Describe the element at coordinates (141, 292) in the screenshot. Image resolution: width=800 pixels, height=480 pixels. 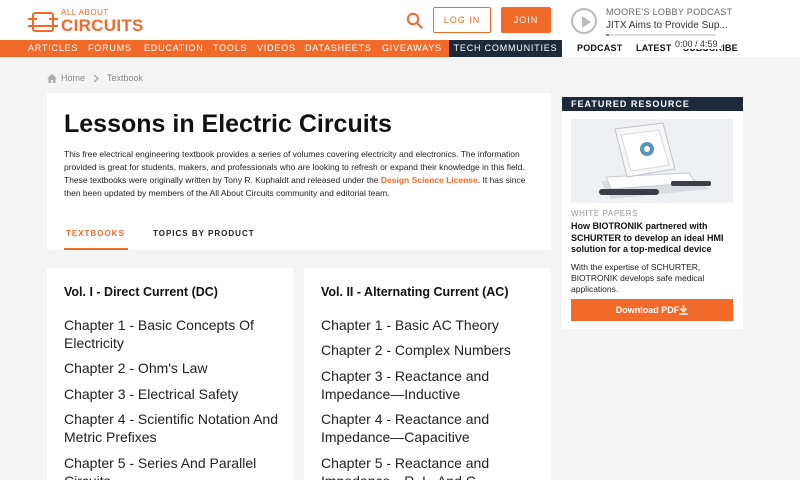
I see `volume-title: Vol. I - Direct Current (DC)` at that location.